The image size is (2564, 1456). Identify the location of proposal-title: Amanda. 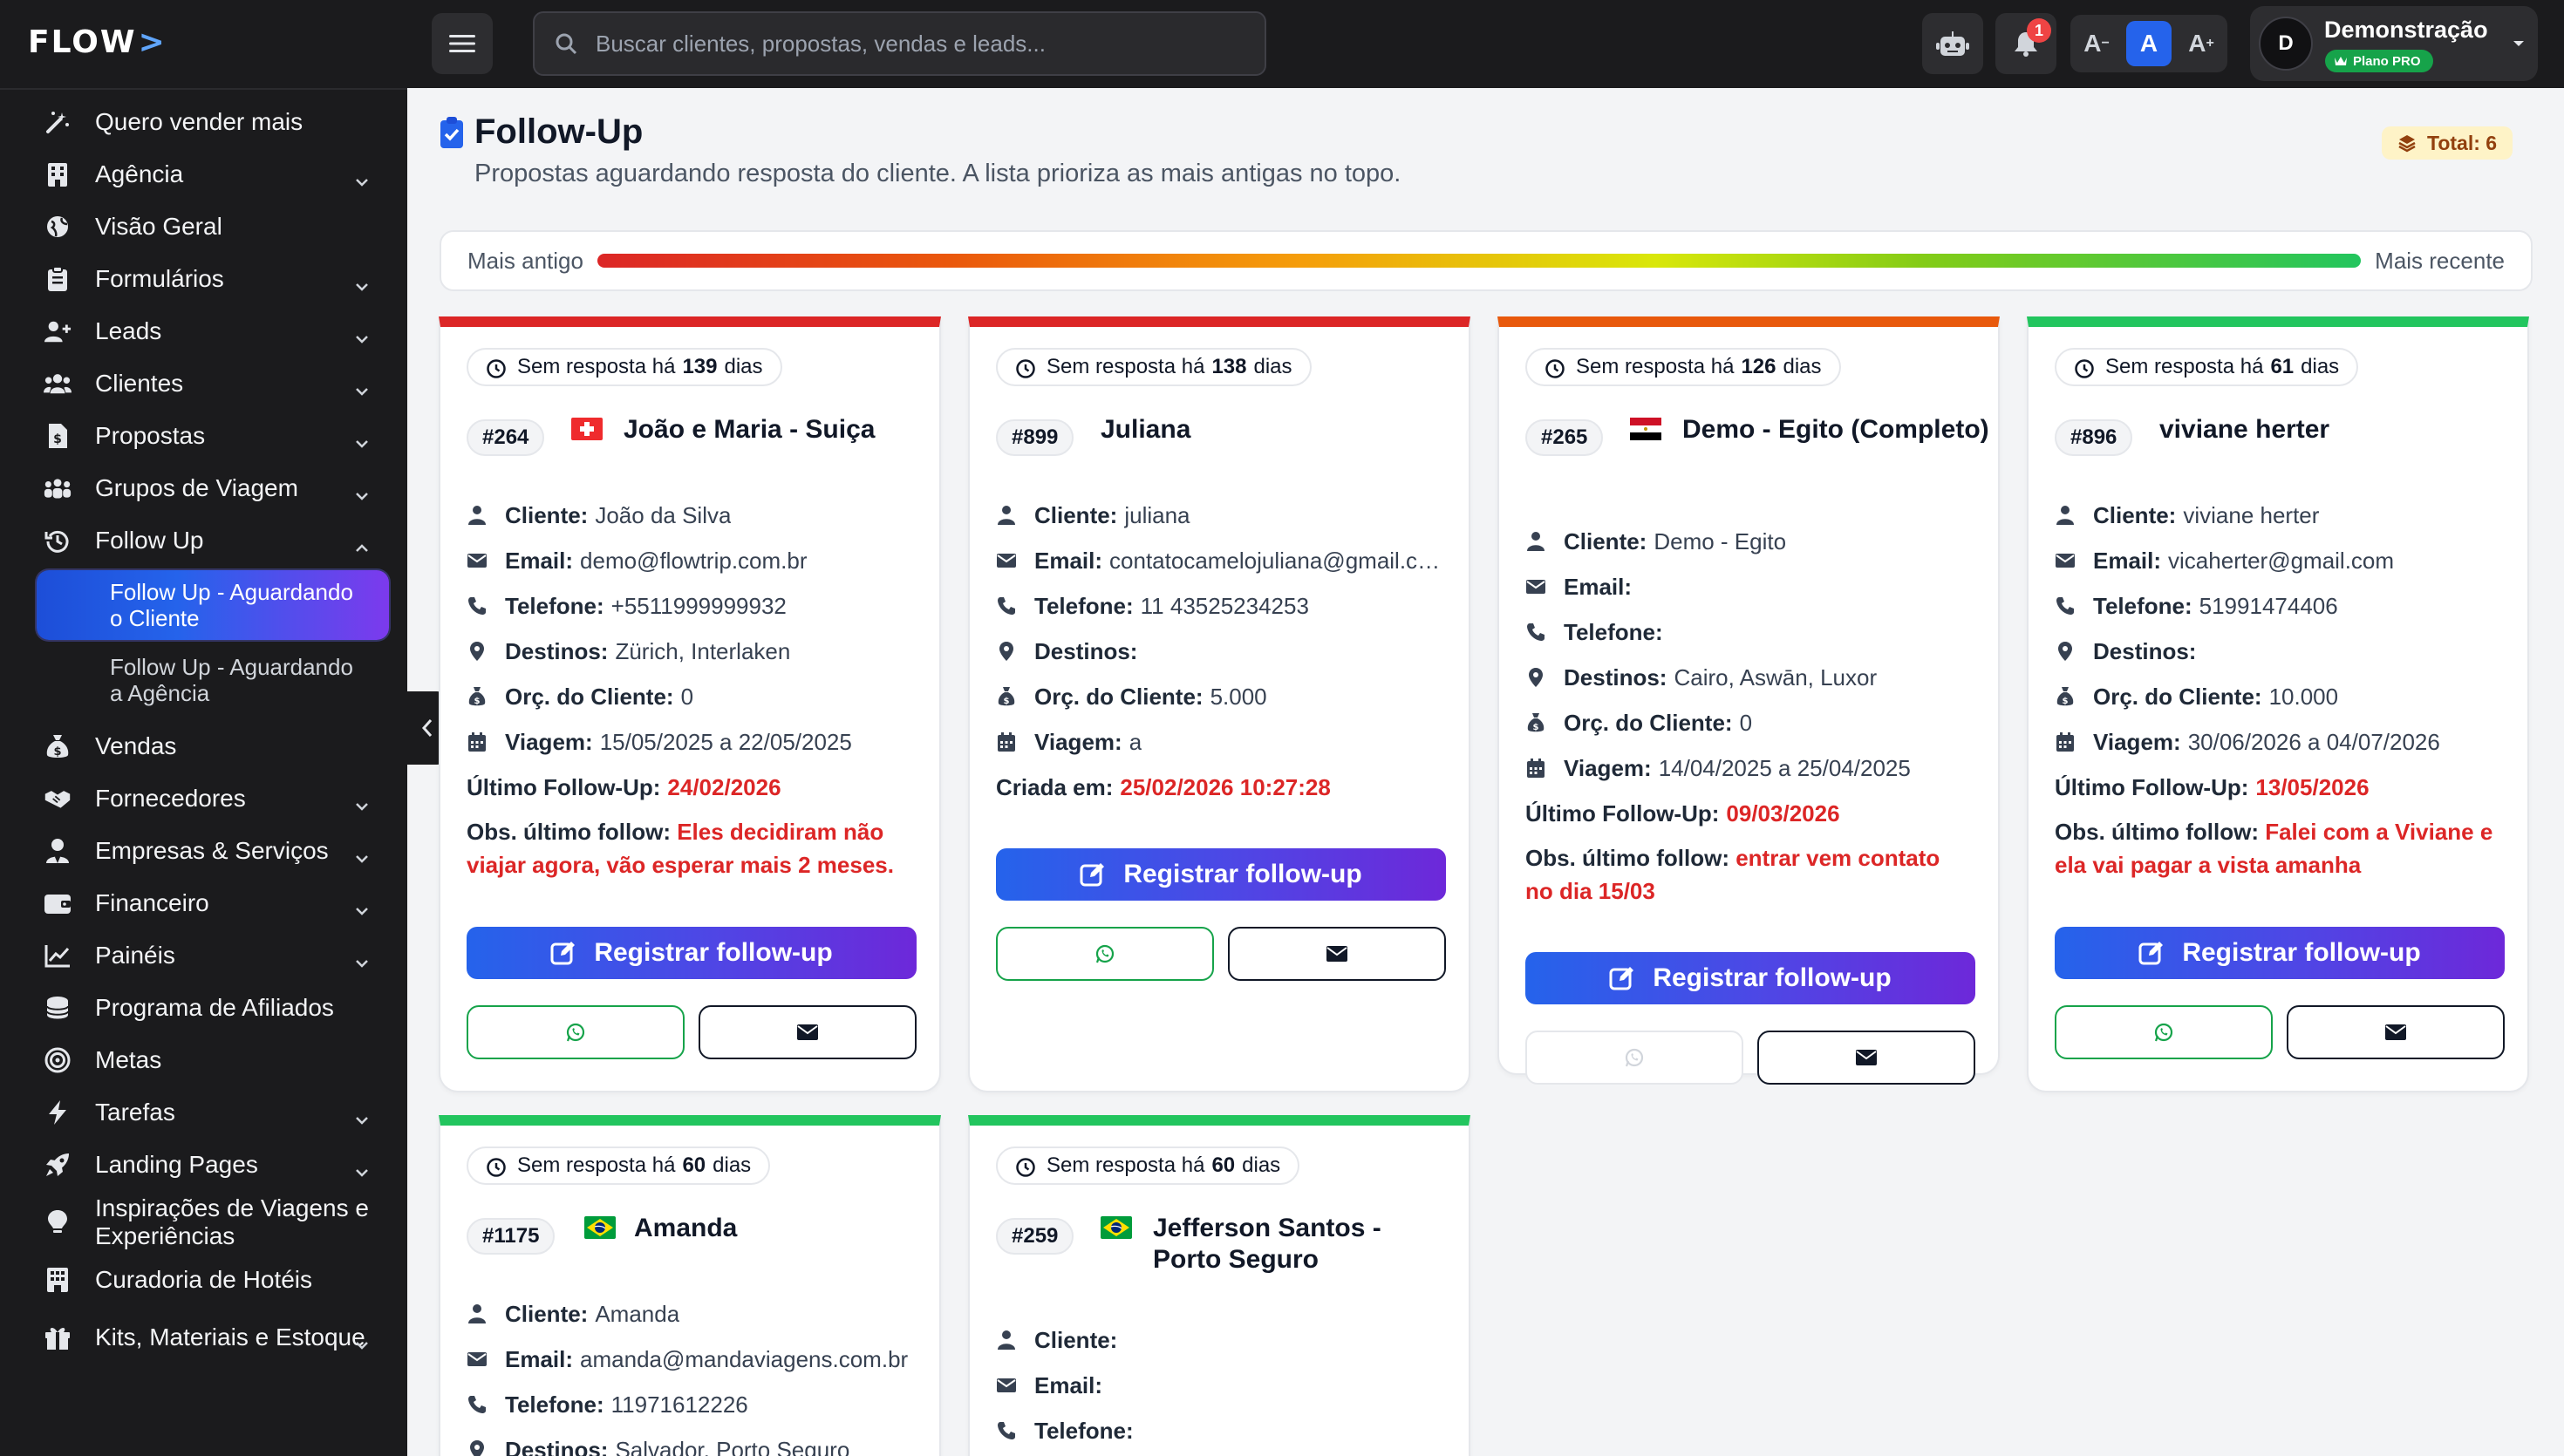
(791, 1228).